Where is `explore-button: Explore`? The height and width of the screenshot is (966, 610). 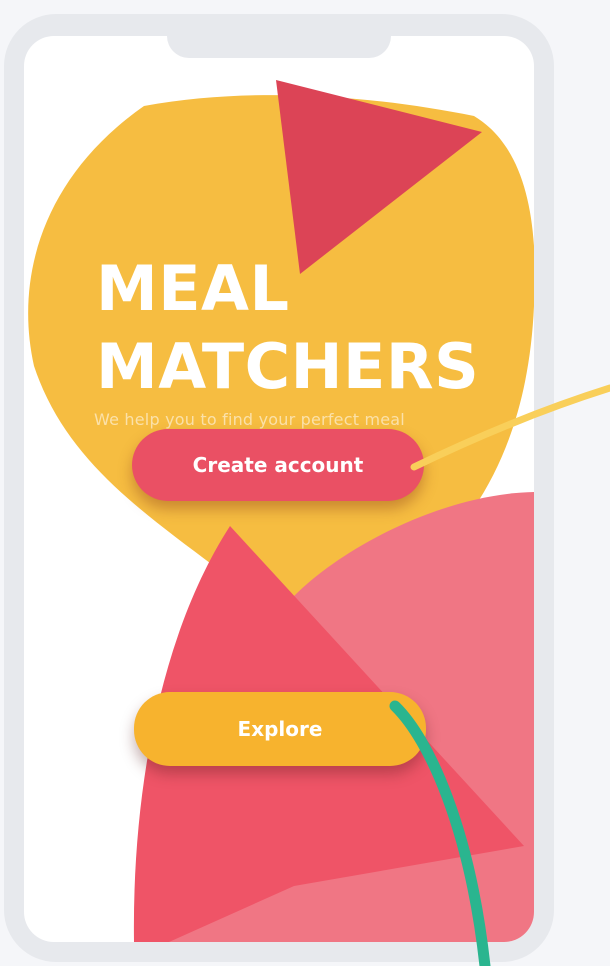 explore-button: Explore is located at coordinates (280, 729).